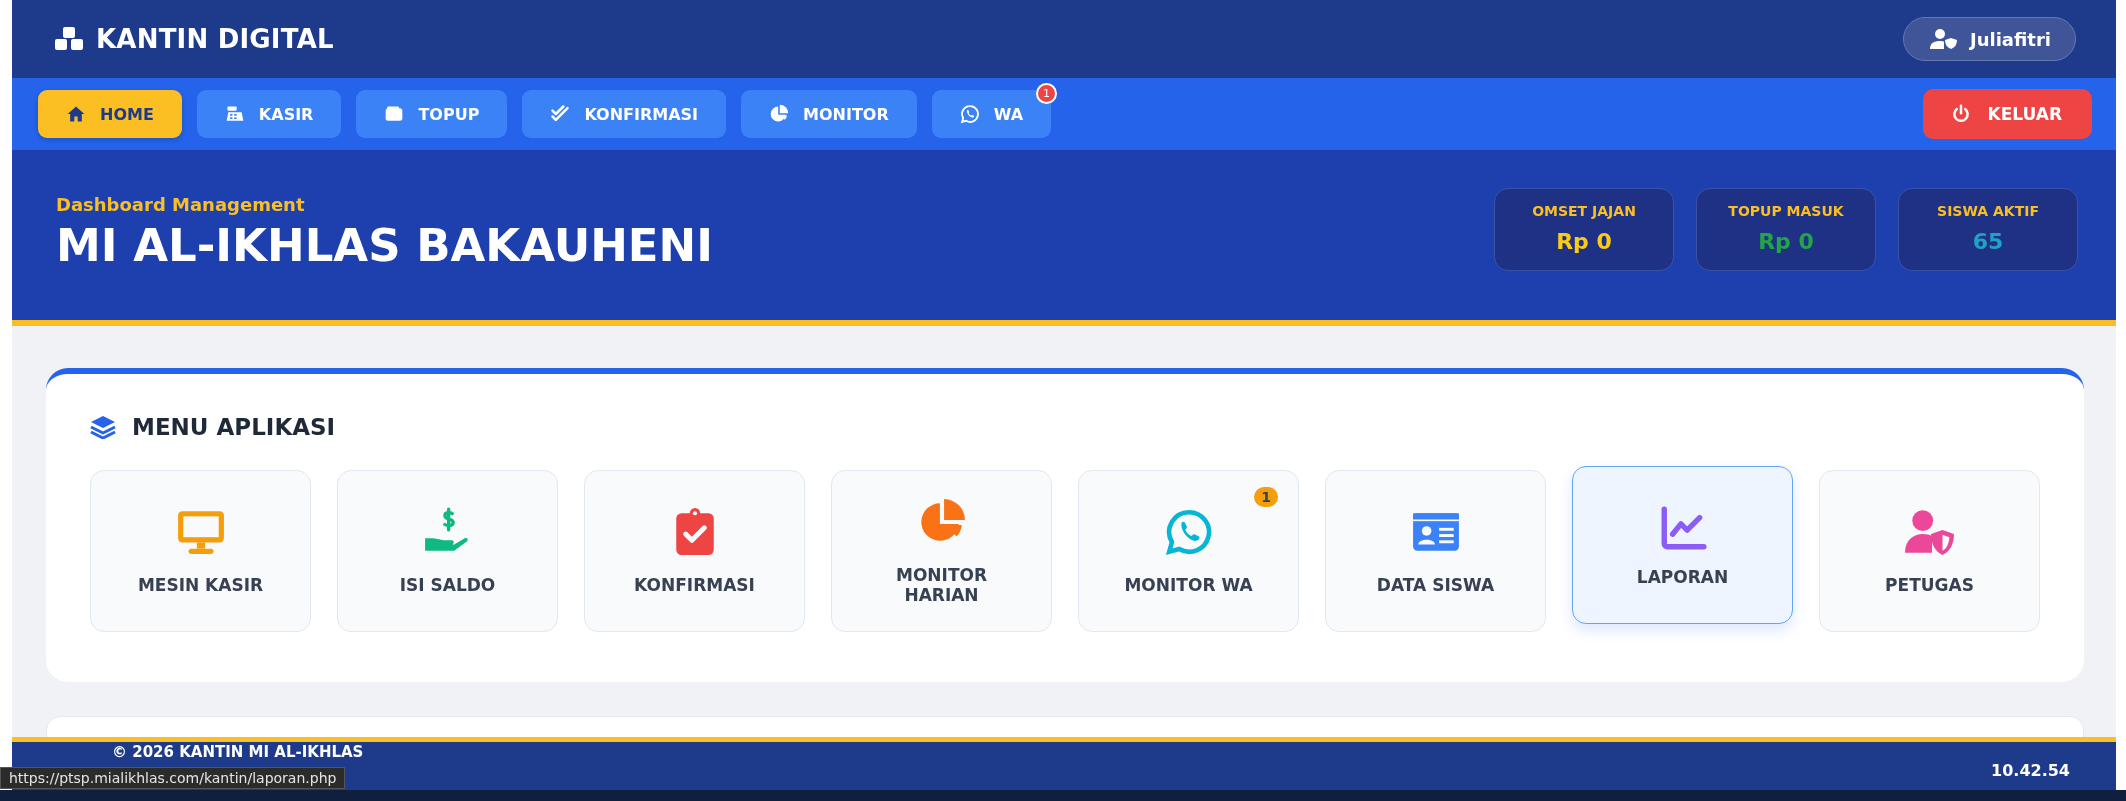 The image size is (2126, 801). I want to click on dashboard-subtitle: Dashboard Management, so click(181, 204).